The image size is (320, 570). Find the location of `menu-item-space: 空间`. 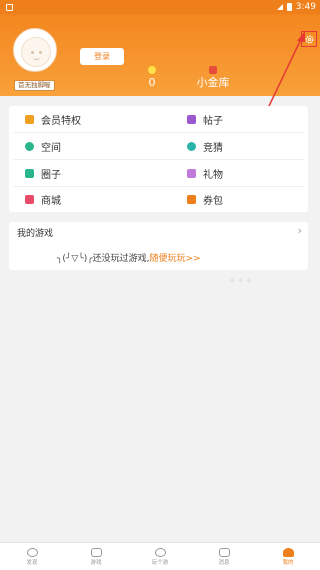

menu-item-space: 空间 is located at coordinates (43, 146).